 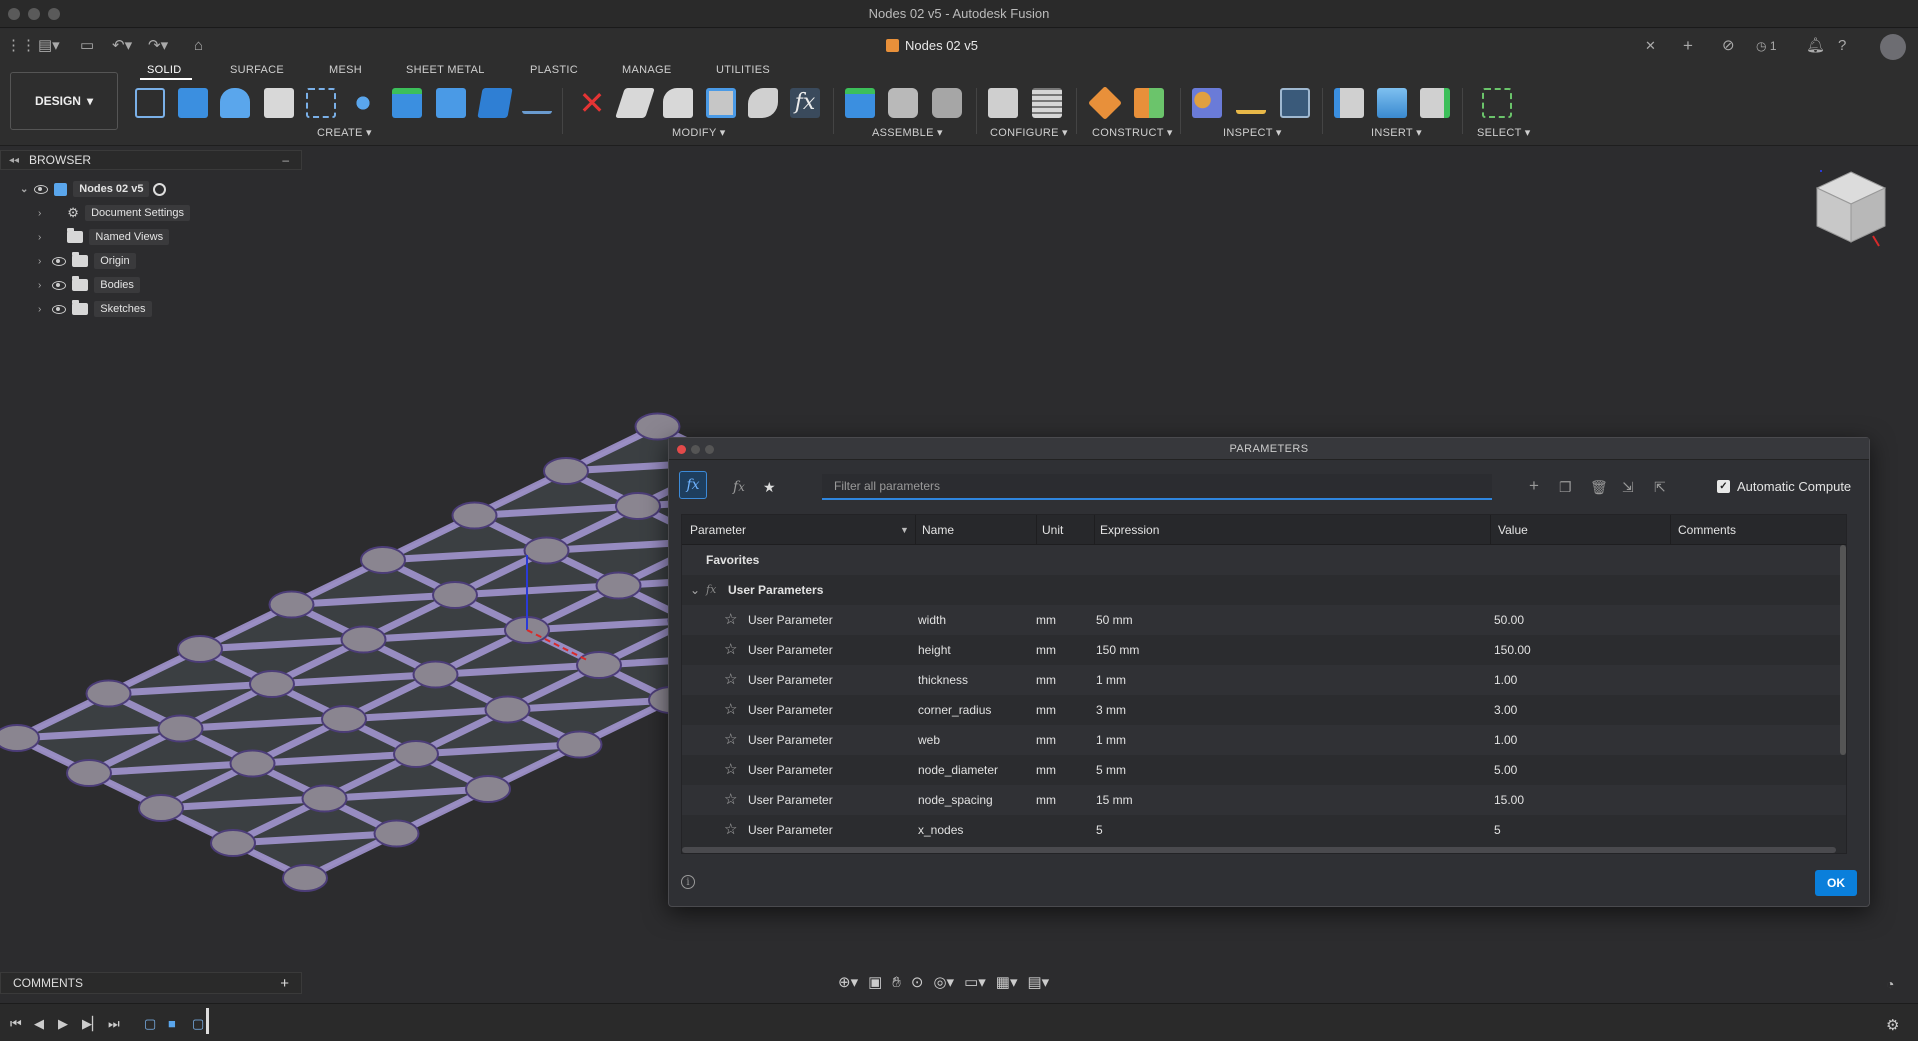 What do you see at coordinates (345, 70) in the screenshot?
I see `tab-mesh: MESH` at bounding box center [345, 70].